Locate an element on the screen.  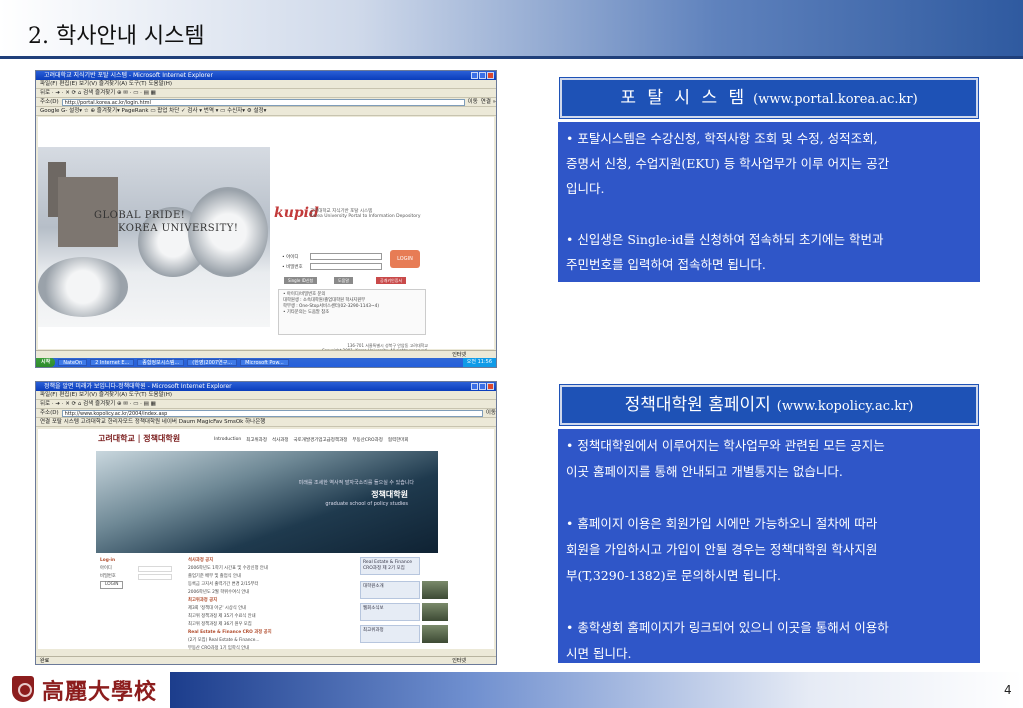
side-link: 웹회소식보 is located at coordinates (390, 612).